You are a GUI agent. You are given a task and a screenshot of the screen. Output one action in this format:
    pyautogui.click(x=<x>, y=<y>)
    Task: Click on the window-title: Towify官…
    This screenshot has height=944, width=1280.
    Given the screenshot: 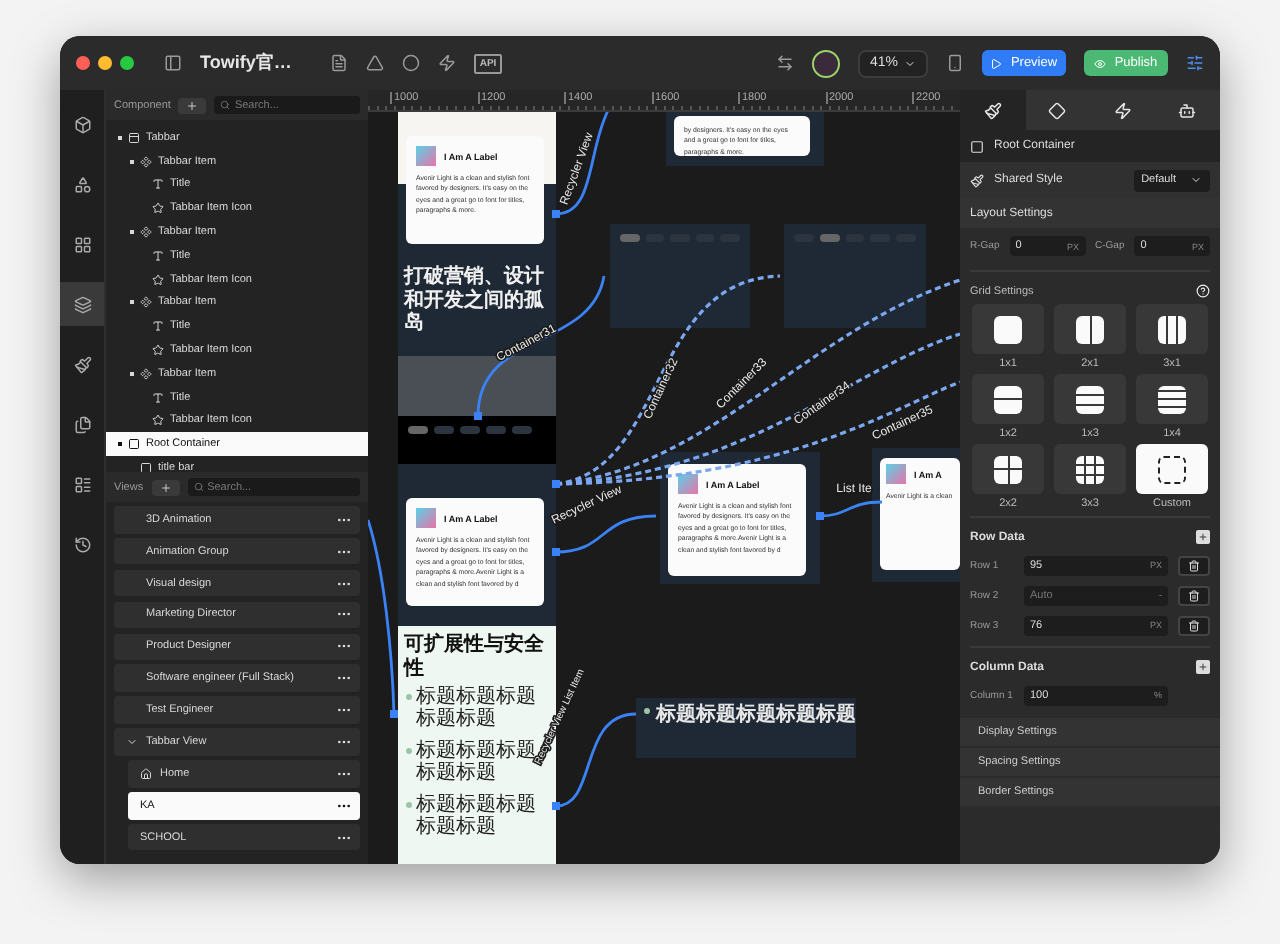 What is the action you would take?
    pyautogui.click(x=246, y=63)
    